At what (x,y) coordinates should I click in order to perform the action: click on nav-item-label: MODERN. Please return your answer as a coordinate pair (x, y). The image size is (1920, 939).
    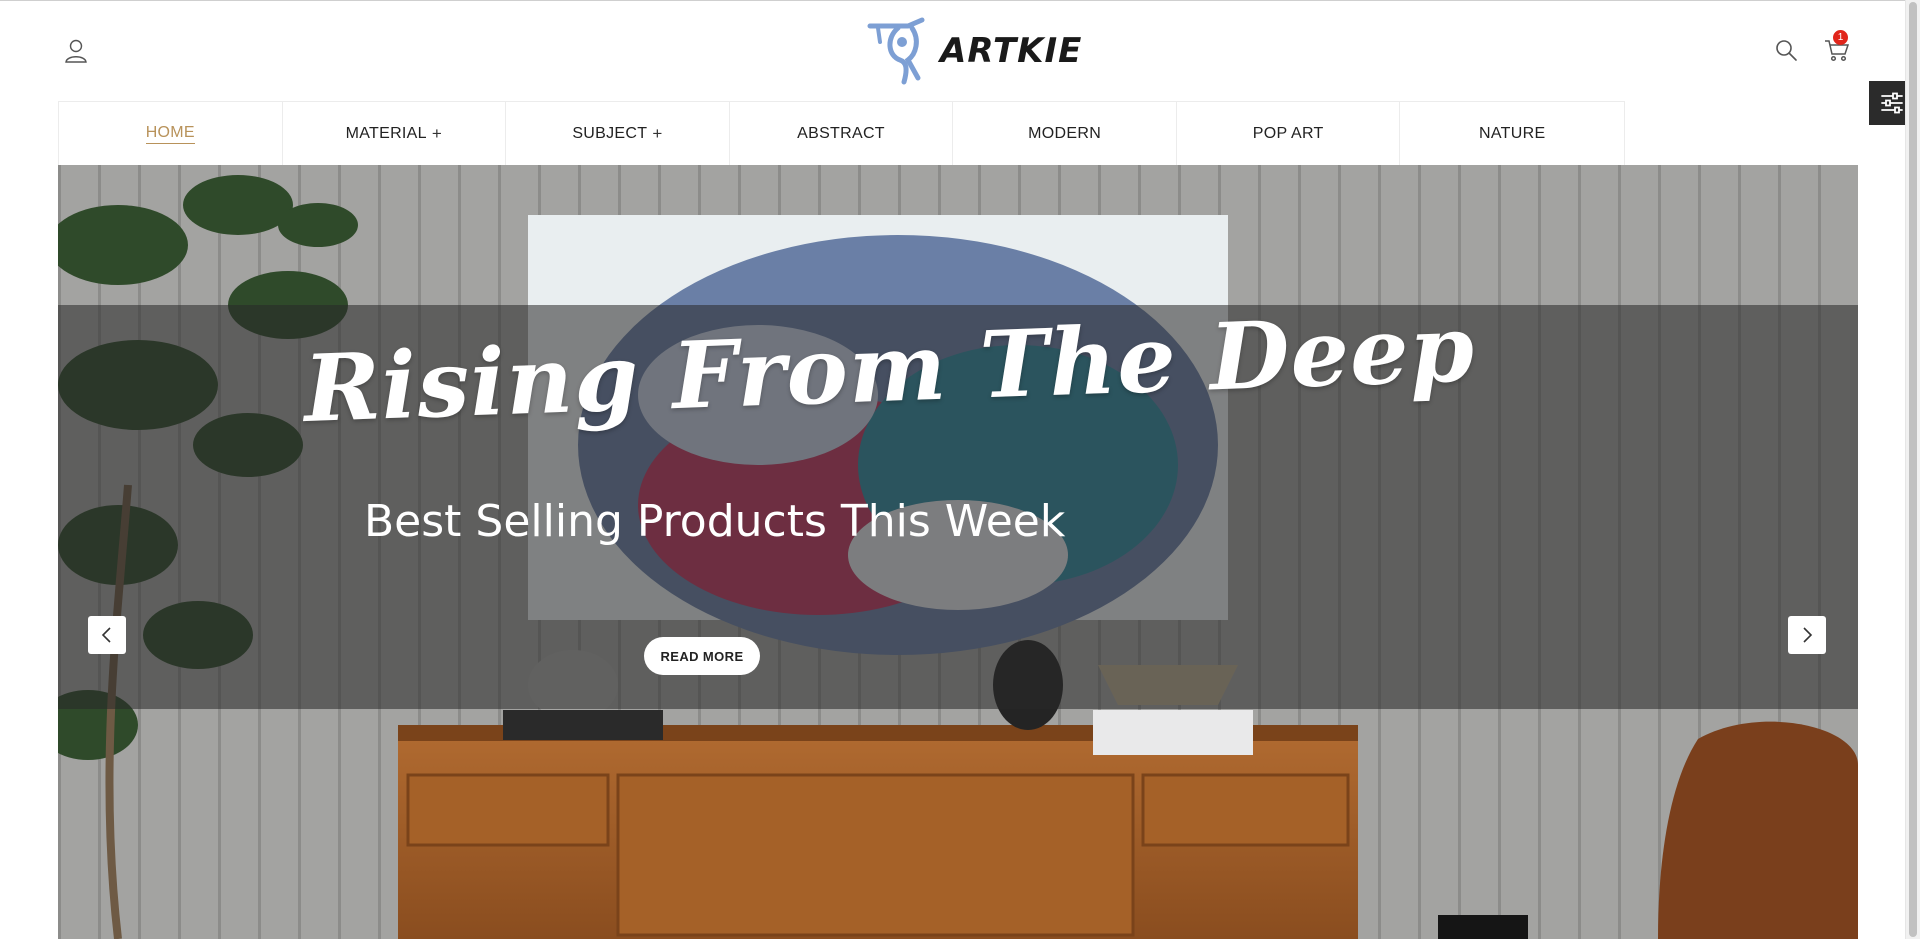
    Looking at the image, I should click on (1065, 133).